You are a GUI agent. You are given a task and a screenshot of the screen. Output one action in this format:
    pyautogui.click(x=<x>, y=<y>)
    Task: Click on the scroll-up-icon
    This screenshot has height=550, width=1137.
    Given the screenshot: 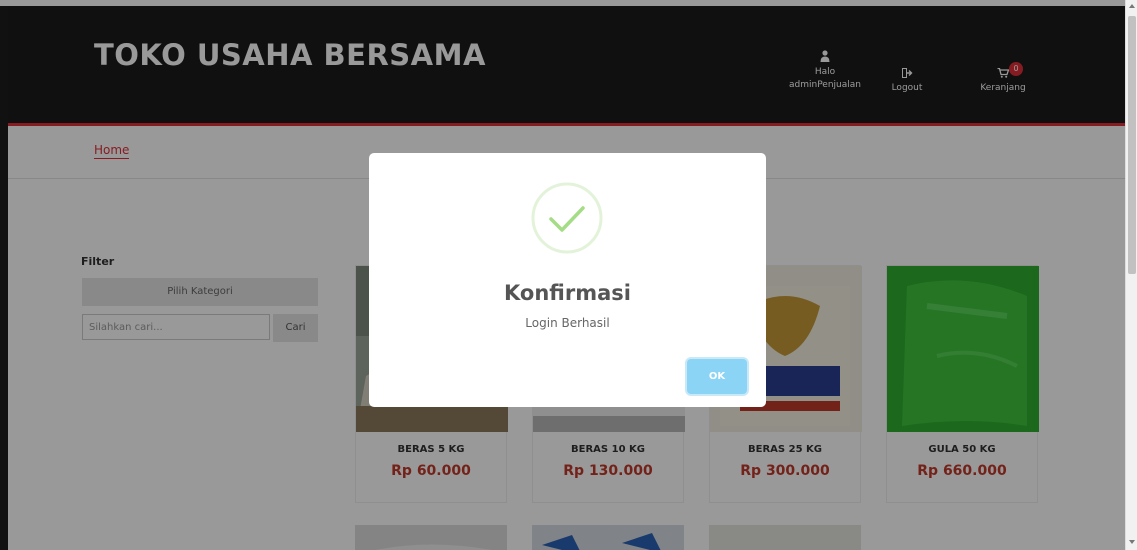 What is the action you would take?
    pyautogui.click(x=1132, y=6)
    